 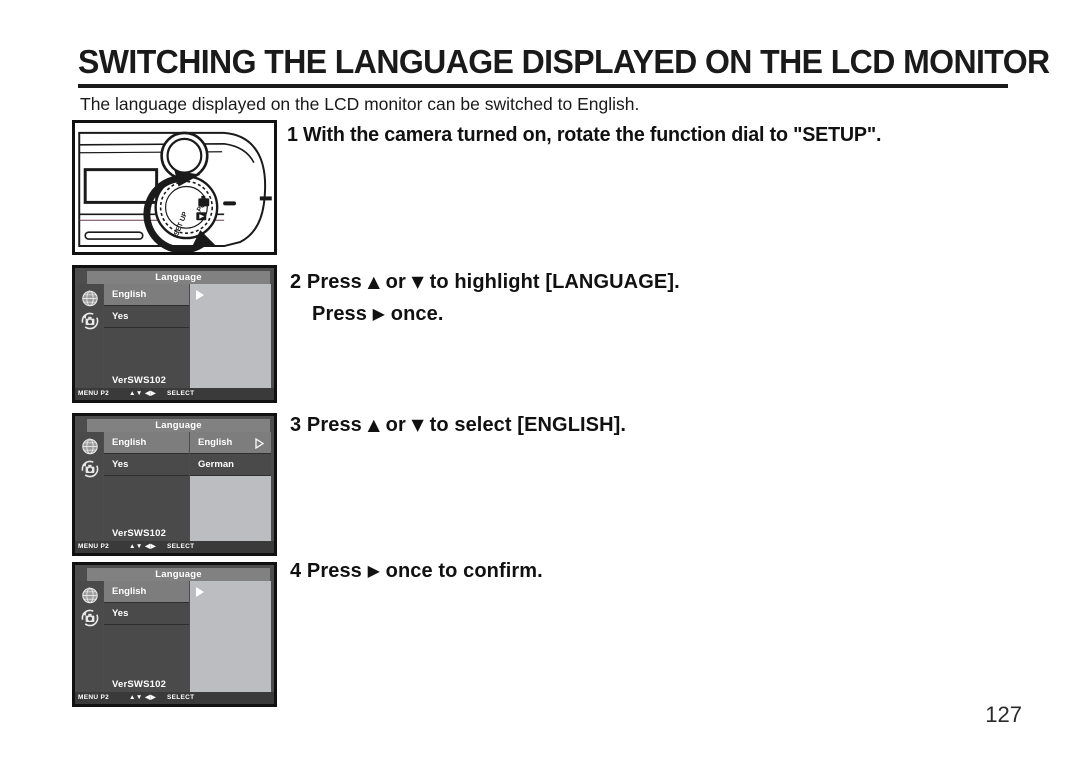 I want to click on step-2-once-label: once., so click(x=417, y=314).